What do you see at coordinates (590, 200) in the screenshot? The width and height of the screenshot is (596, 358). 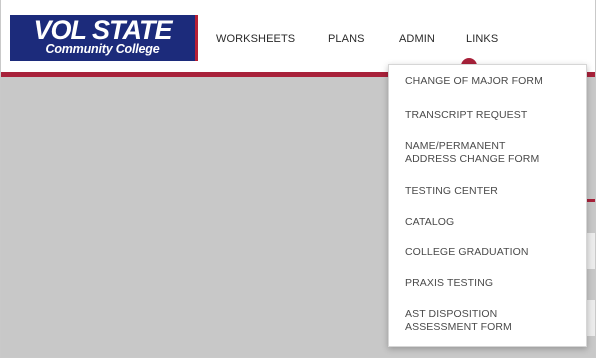 I see `background-accent-line` at bounding box center [590, 200].